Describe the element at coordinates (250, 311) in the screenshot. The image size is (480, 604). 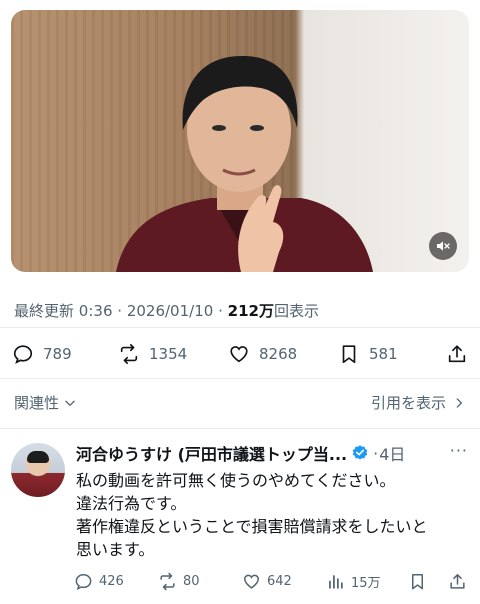
I see `views-count: 212万` at that location.